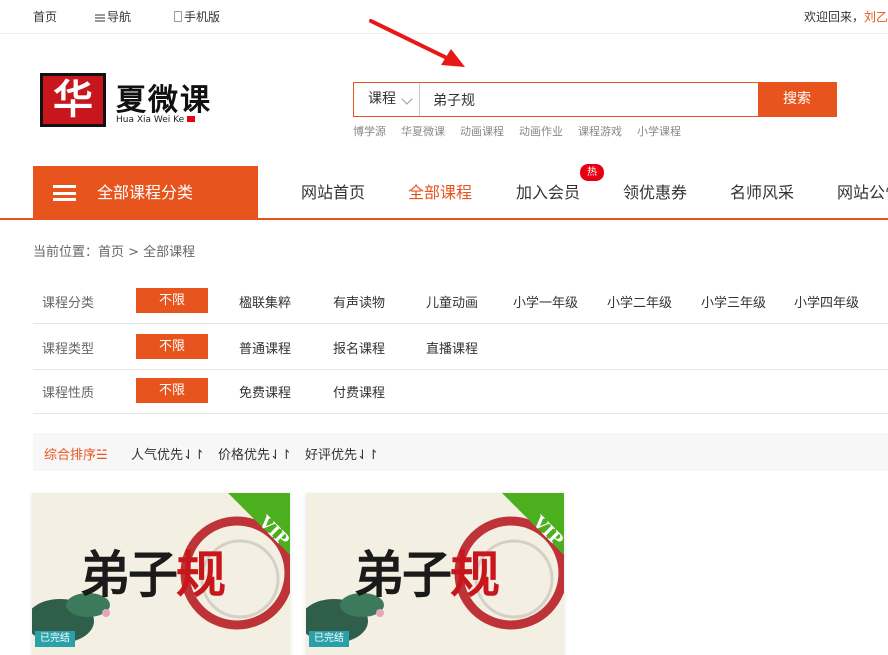 The image size is (888, 655). I want to click on main-nav: 全部课程分类 网站首页 全部课程 加入会员 领优惠券 名师风采 网站公告, so click(444, 193).